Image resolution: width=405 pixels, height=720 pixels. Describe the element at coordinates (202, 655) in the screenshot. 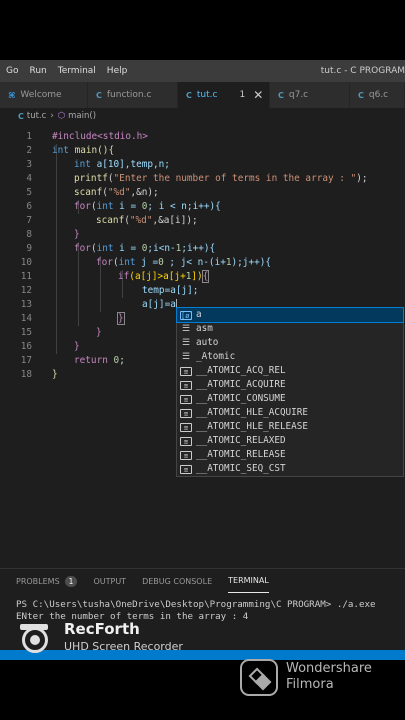

I see `status-bar` at that location.